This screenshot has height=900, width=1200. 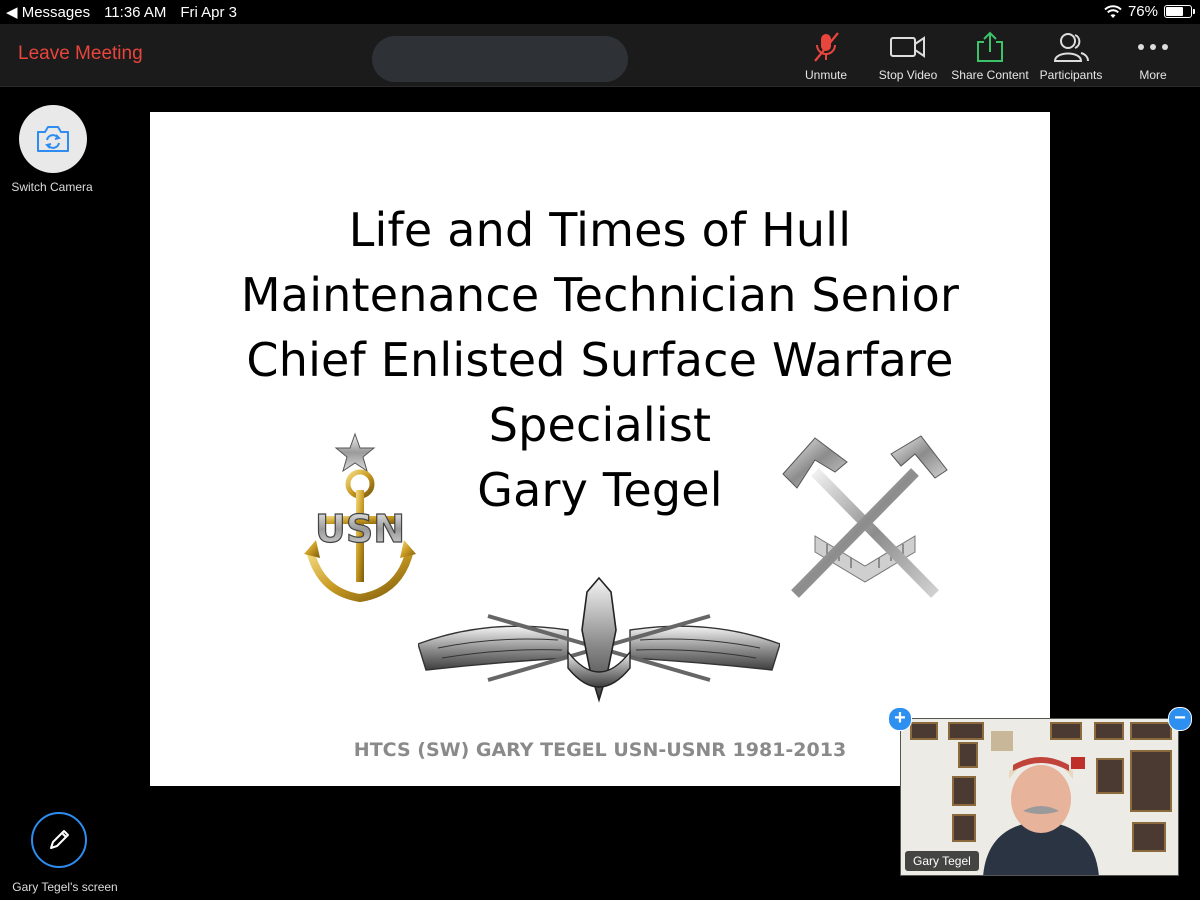 I want to click on video-camera-icon, so click(x=907, y=47).